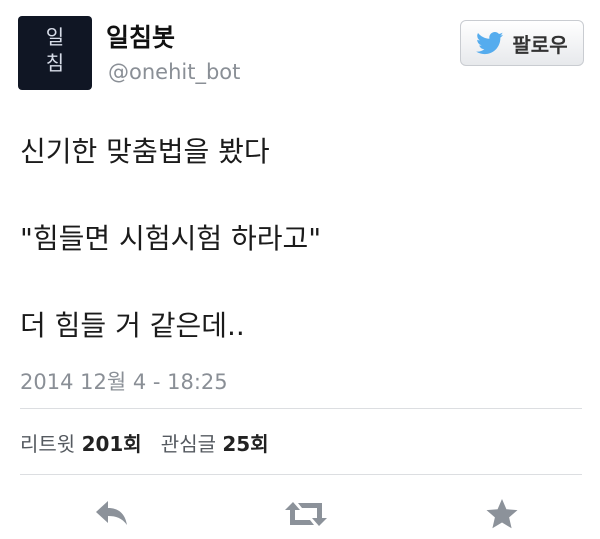 This screenshot has height=539, width=600. Describe the element at coordinates (132, 325) in the screenshot. I see `tweet-line-3: 더 힘들 거 같은데..` at that location.